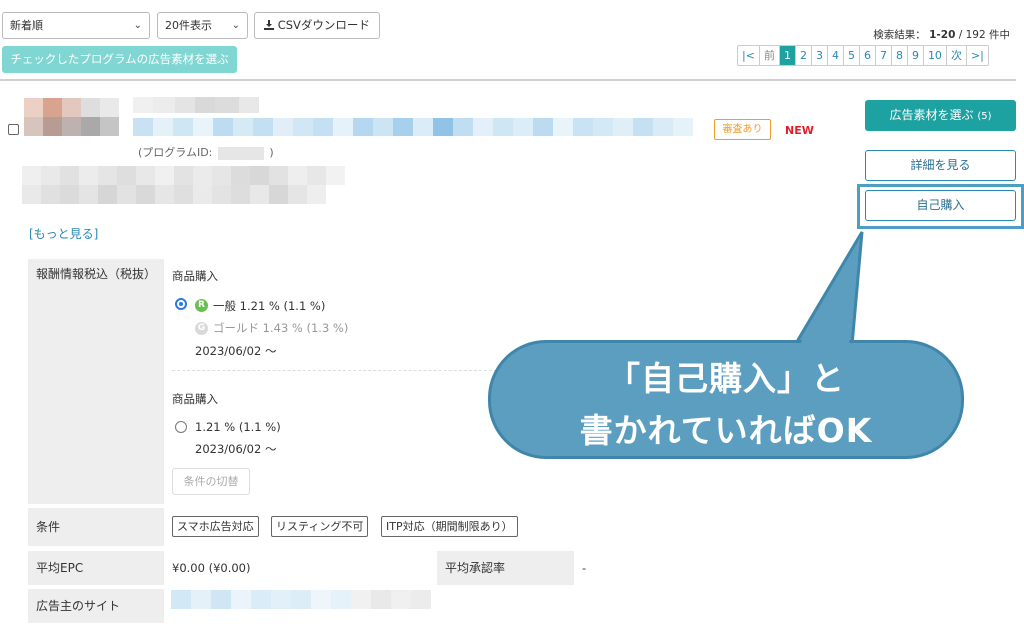 The image size is (1024, 628). Describe the element at coordinates (829, 292) in the screenshot. I see `callout-pointer-join` at that location.